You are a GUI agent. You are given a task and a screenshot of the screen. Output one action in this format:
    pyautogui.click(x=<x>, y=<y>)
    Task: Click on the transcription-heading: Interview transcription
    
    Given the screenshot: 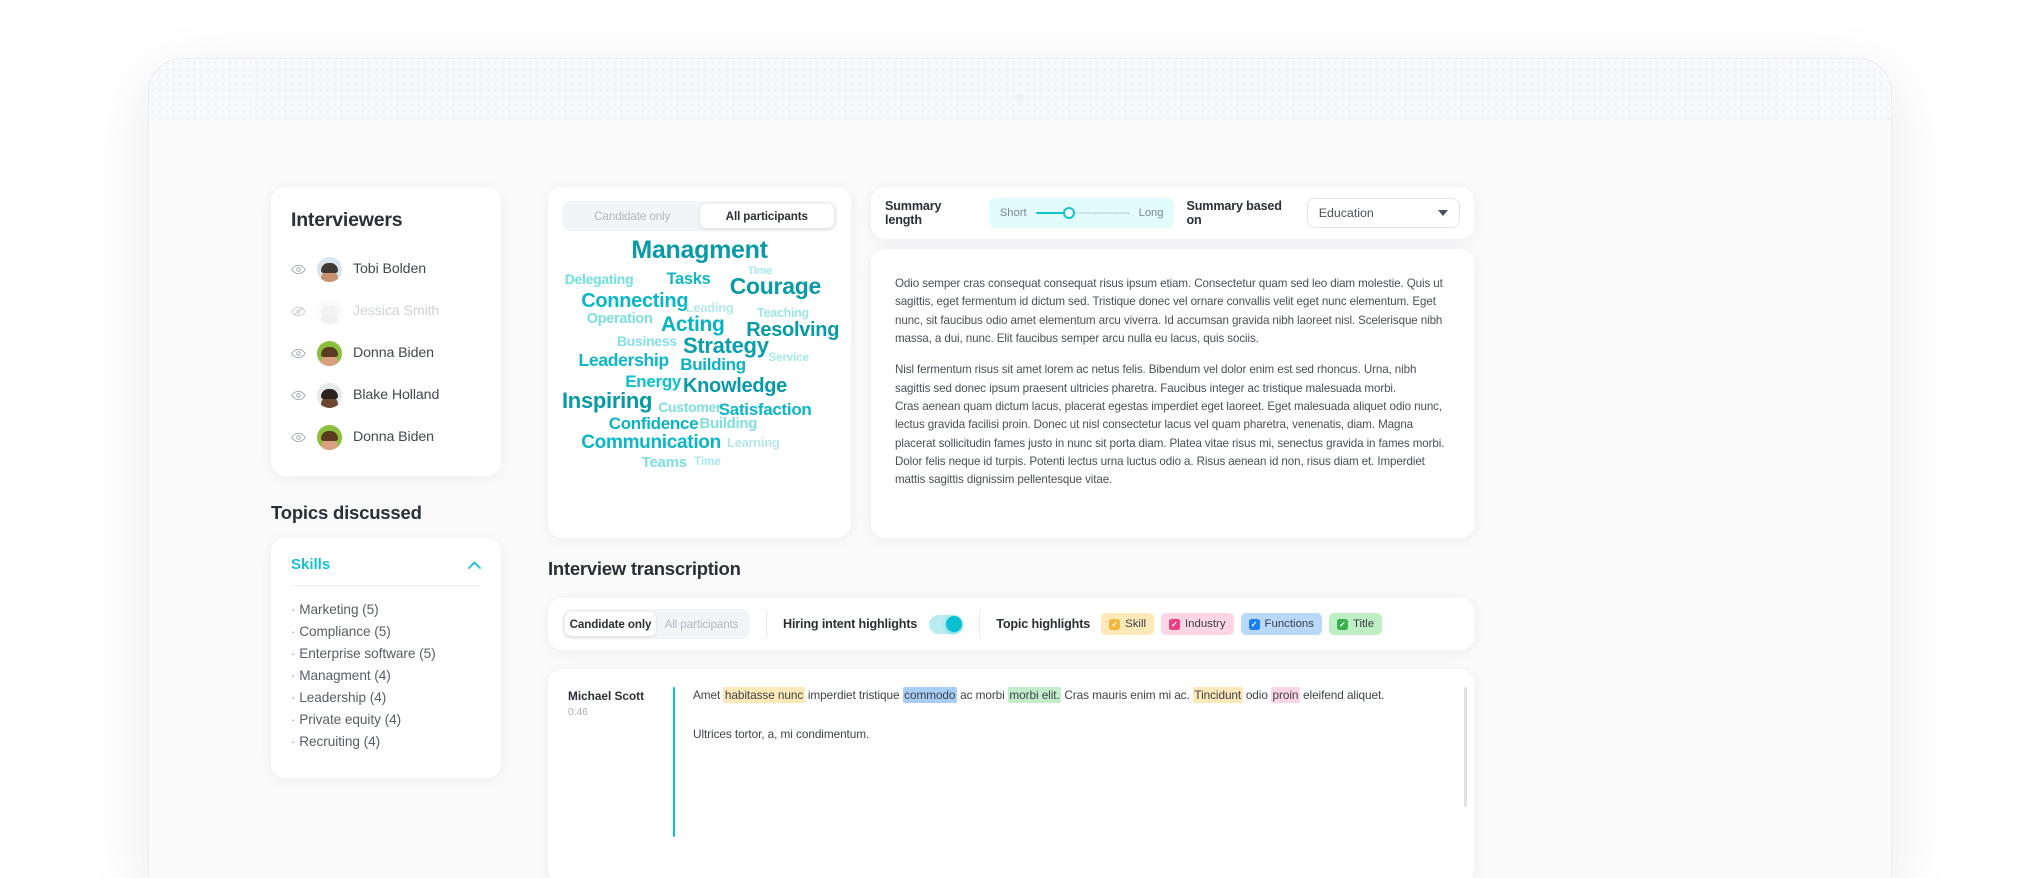 What is the action you would take?
    pyautogui.click(x=644, y=568)
    